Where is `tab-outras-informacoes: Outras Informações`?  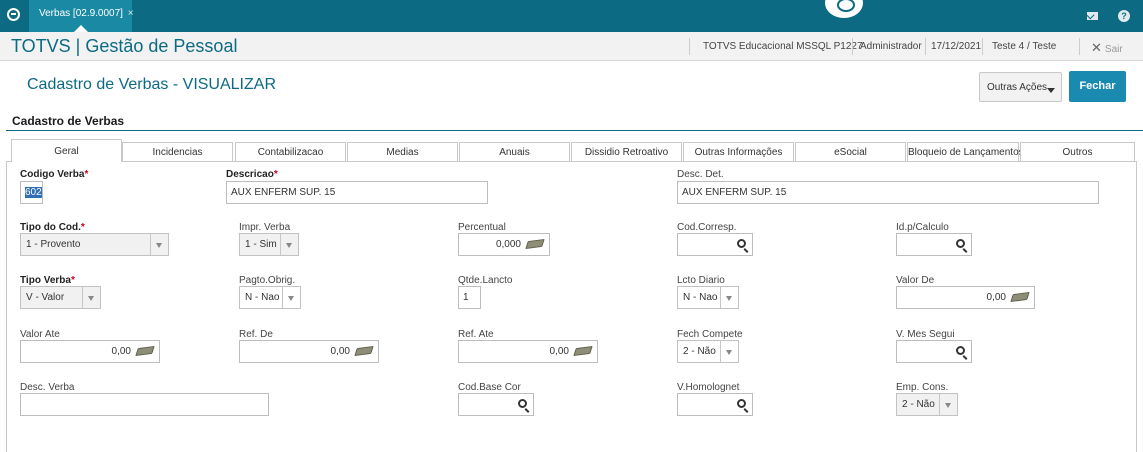
tab-outras-informacoes: Outras Informações is located at coordinates (738, 152).